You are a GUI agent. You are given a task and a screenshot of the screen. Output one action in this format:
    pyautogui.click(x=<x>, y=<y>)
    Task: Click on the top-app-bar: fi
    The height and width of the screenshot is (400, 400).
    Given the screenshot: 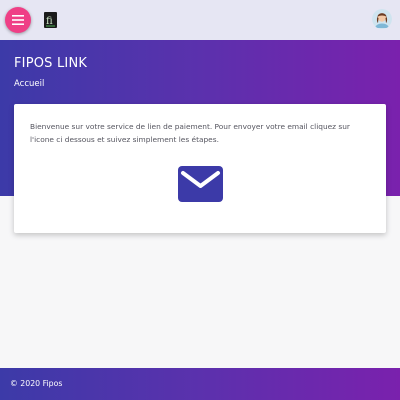 What is the action you would take?
    pyautogui.click(x=200, y=20)
    